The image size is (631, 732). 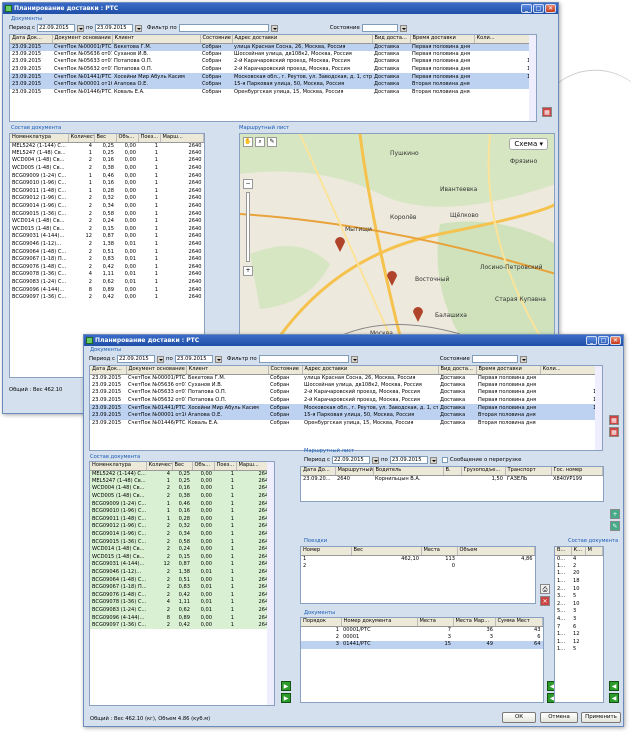 What do you see at coordinates (218, 359) in the screenshot?
I see `date-to-dropdown` at bounding box center [218, 359].